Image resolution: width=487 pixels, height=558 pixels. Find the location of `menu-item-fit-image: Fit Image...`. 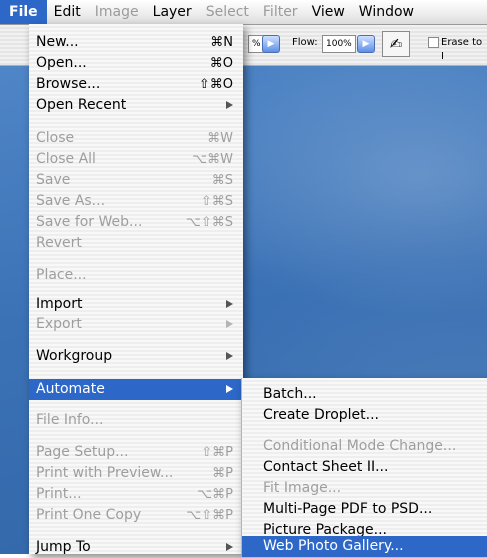

menu-item-fit-image: Fit Image... is located at coordinates (364, 488).